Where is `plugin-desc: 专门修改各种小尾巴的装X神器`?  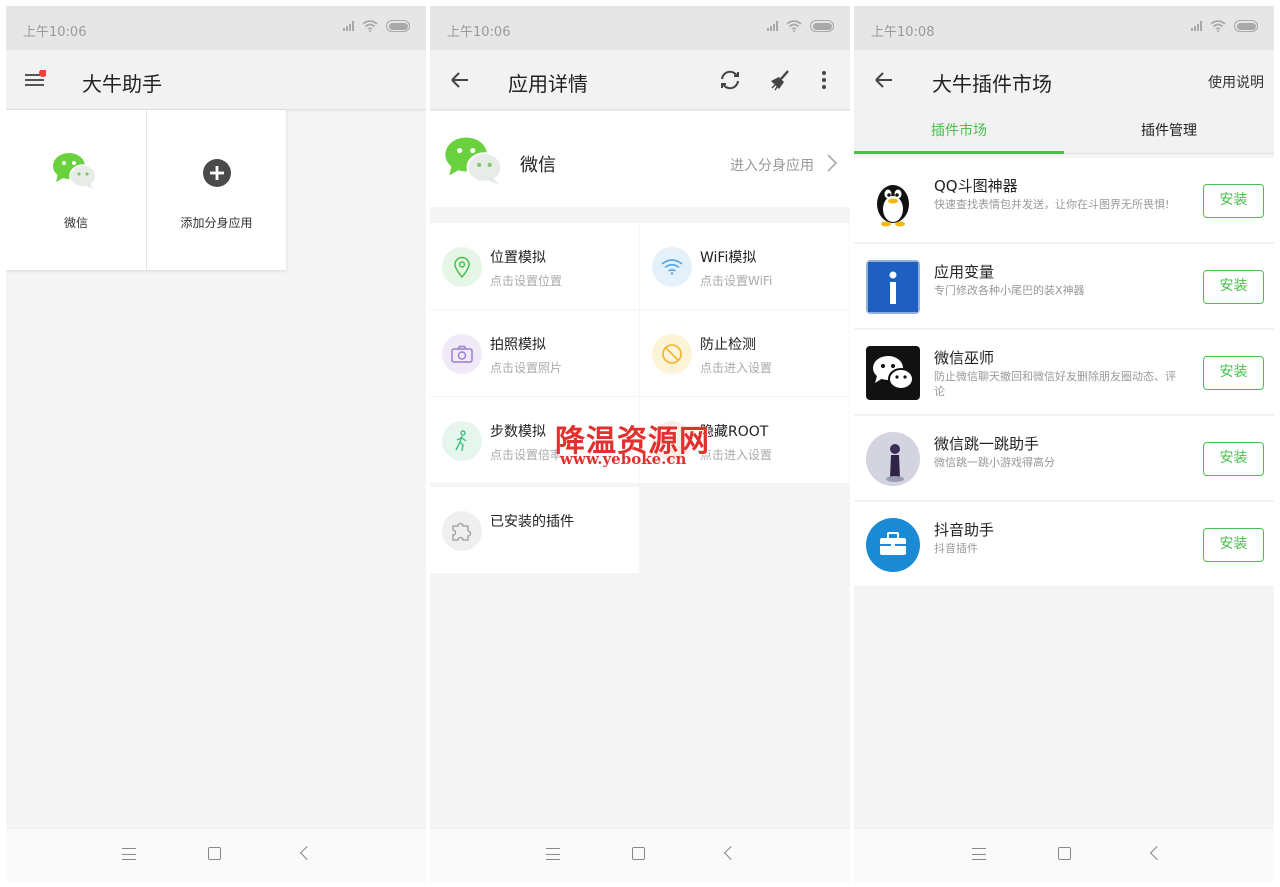
plugin-desc: 专门修改各种小尾巴的装X神器 is located at coordinates (1009, 290).